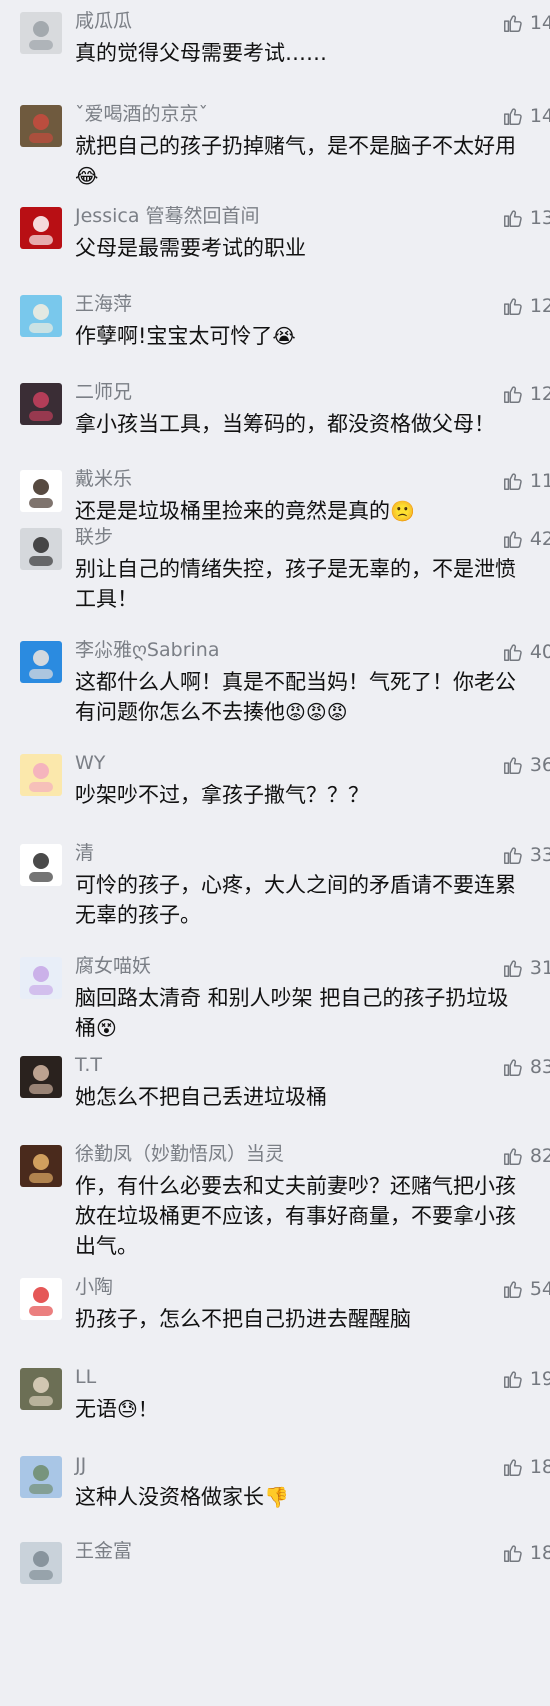 The width and height of the screenshot is (550, 1706). I want to click on list-item: 腐女喵妖 31 脑回路太清奇 和别人吵架 把自己的孩子扔垃圾桶😵, so click(275, 994).